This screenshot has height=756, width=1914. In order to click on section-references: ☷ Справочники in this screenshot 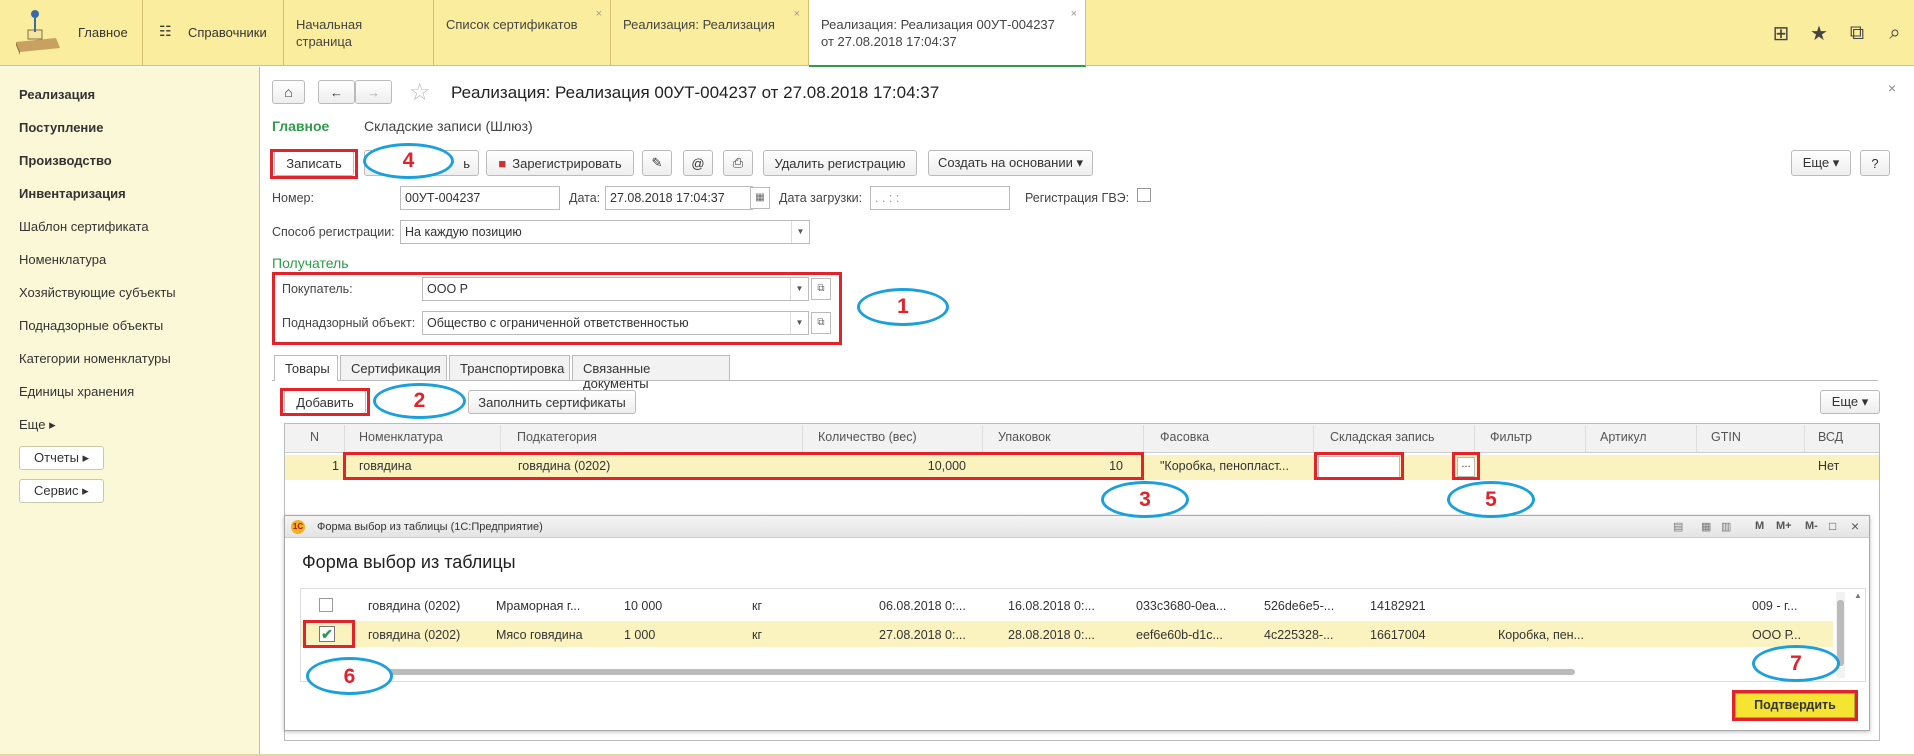, I will do `click(213, 33)`.